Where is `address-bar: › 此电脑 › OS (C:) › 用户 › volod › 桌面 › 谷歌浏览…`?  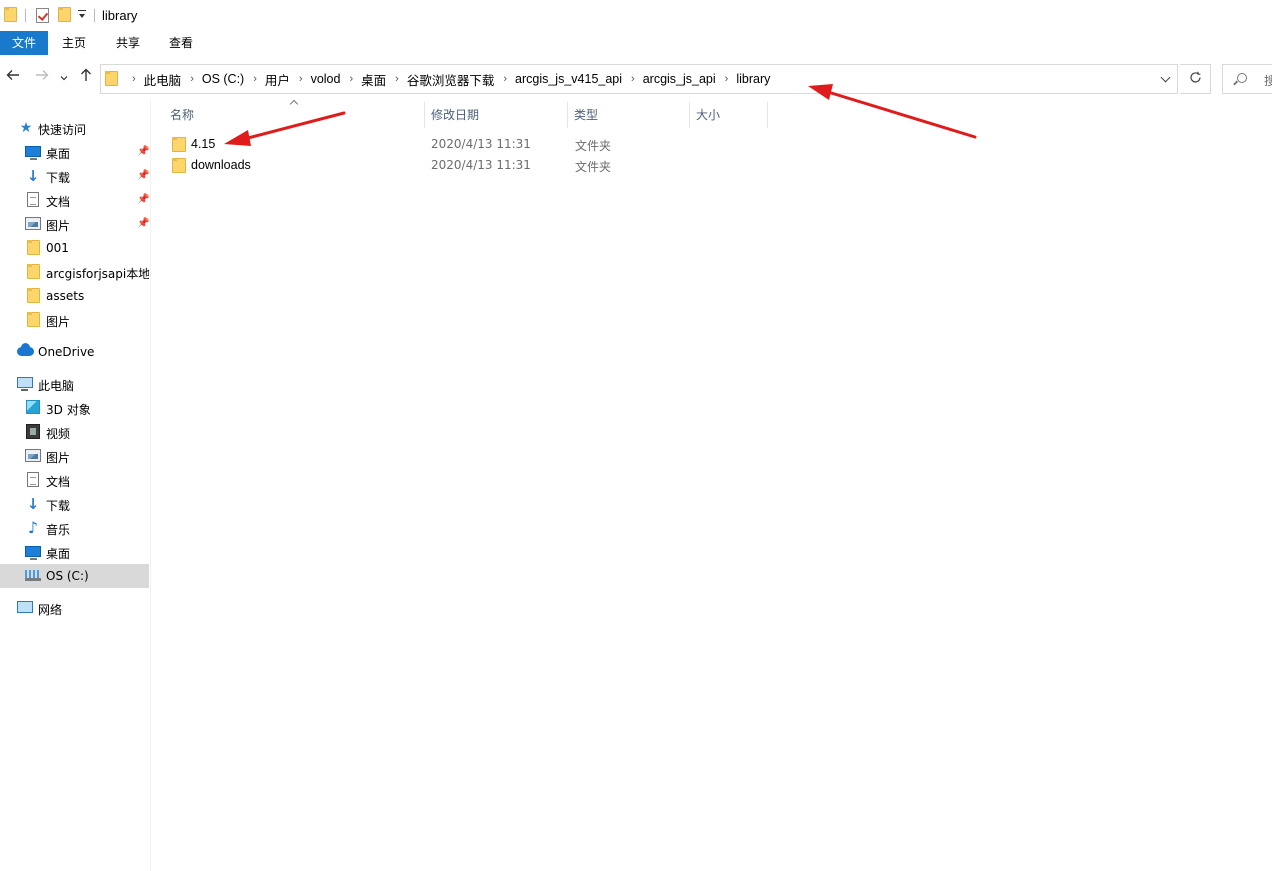
address-bar: › 此电脑 › OS (C:) › 用户 › volod › 桌面 › 谷歌浏览… is located at coordinates (639, 79).